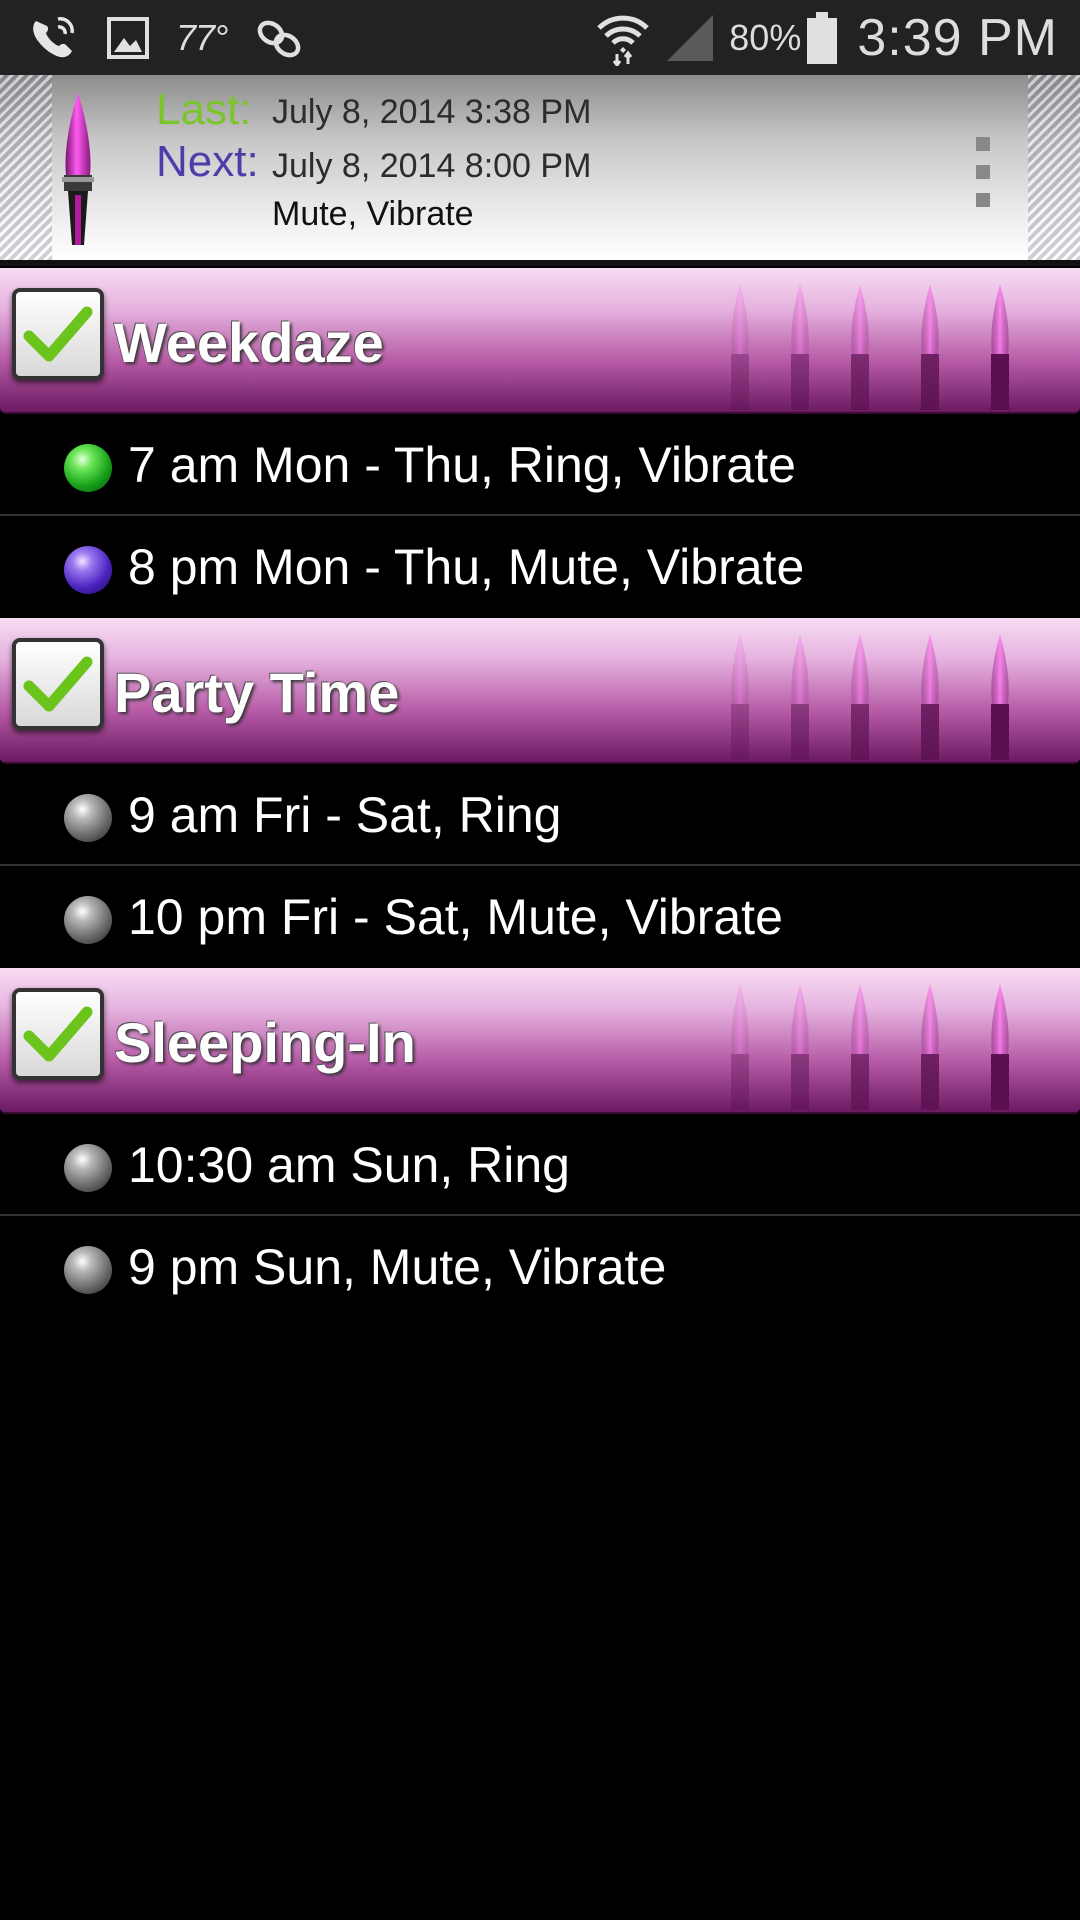  Describe the element at coordinates (373, 214) in the screenshot. I see `next-change-mode: Mute, Vibrate` at that location.